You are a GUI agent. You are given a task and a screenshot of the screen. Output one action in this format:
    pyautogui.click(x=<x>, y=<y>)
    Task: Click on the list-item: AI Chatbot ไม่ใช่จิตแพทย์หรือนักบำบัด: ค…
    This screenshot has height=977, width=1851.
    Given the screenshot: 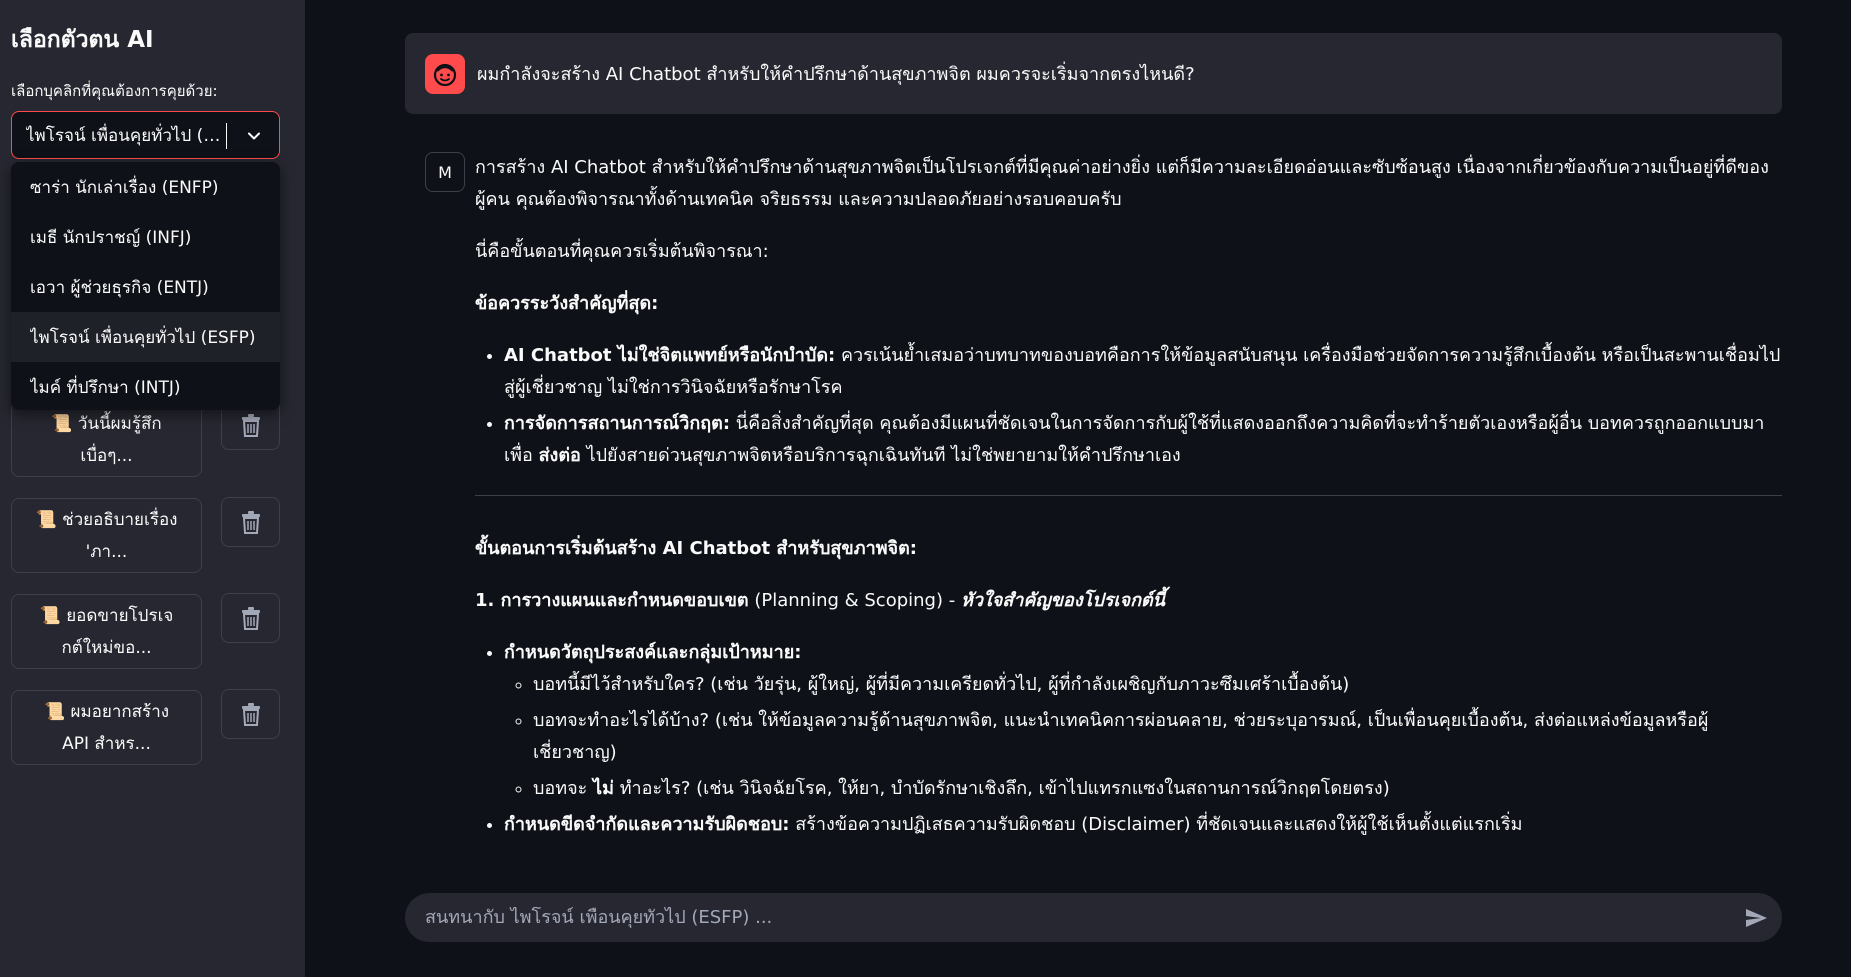 What is the action you would take?
    pyautogui.click(x=1143, y=372)
    